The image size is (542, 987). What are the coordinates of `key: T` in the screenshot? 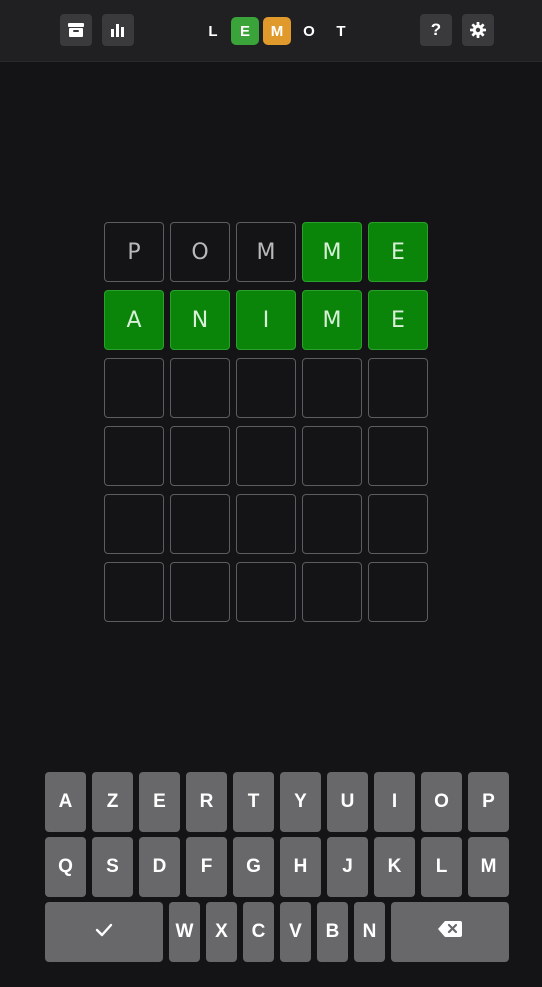 It's located at (253, 802).